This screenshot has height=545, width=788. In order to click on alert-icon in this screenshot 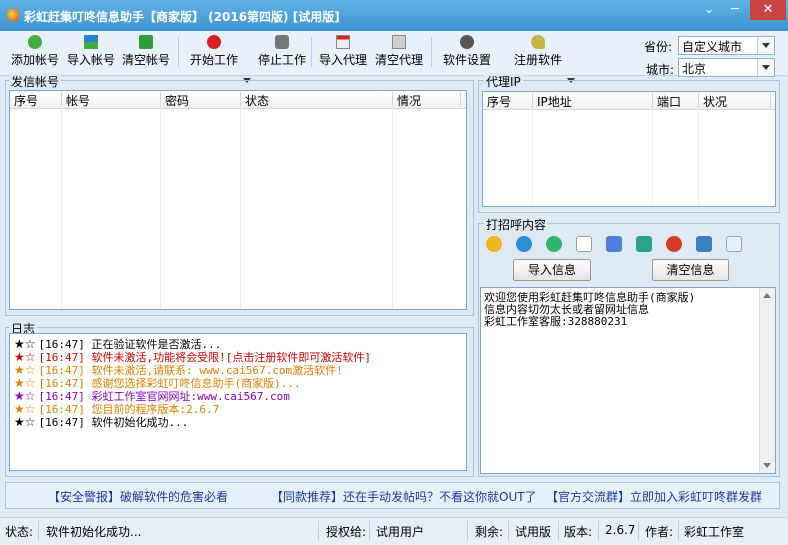, I will do `click(644, 244)`.